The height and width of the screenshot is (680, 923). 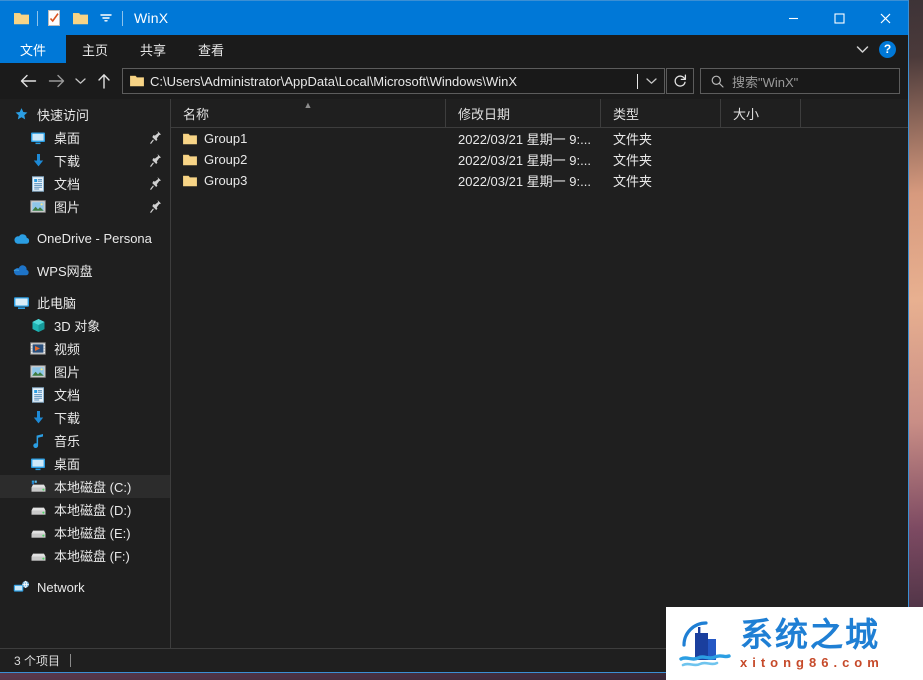 I want to click on column-header-type: 类型, so click(x=661, y=113).